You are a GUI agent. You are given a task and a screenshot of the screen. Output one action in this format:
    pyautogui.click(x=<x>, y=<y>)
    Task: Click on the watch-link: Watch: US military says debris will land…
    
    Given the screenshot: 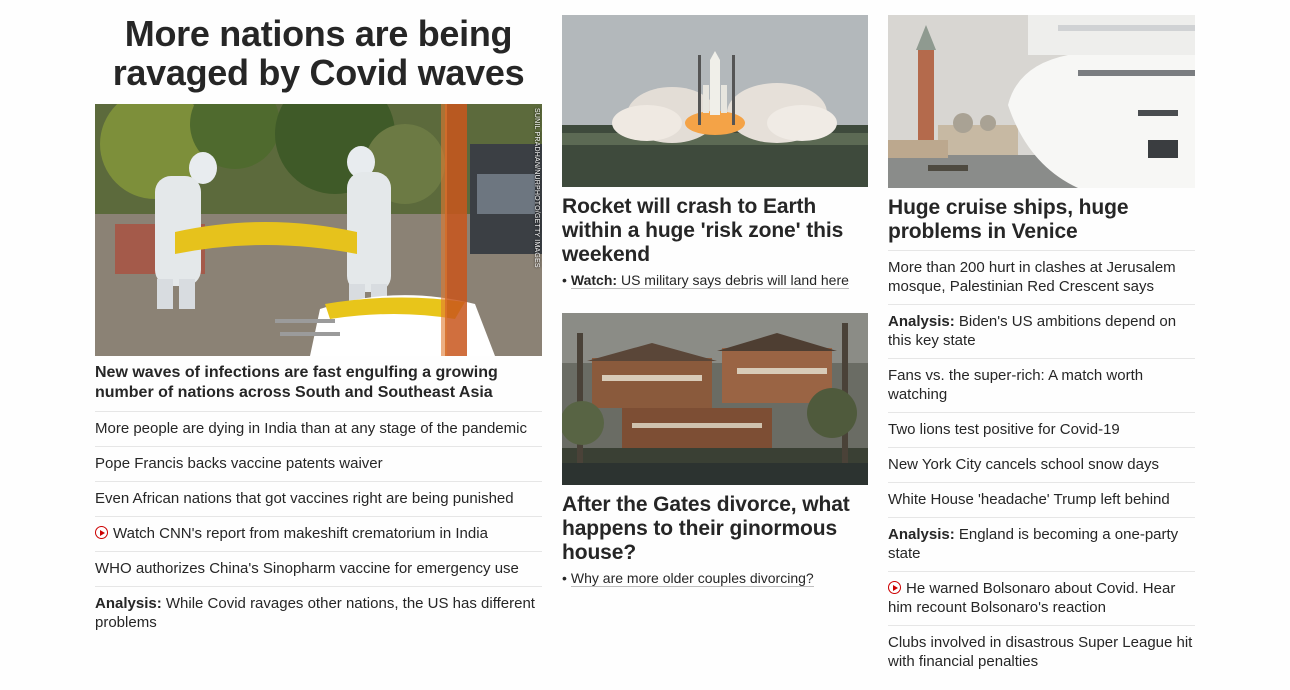 What is the action you would take?
    pyautogui.click(x=709, y=280)
    